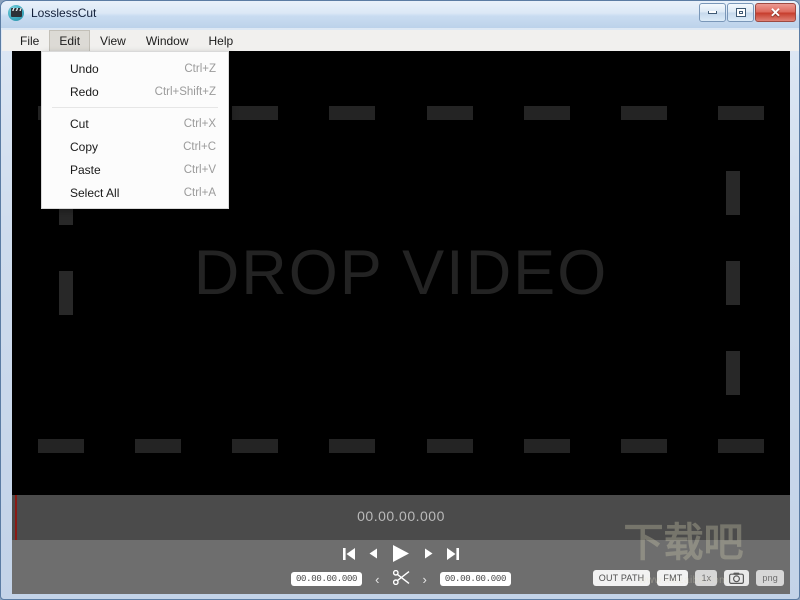 This screenshot has height=600, width=800. I want to click on playback-controls, so click(401, 553).